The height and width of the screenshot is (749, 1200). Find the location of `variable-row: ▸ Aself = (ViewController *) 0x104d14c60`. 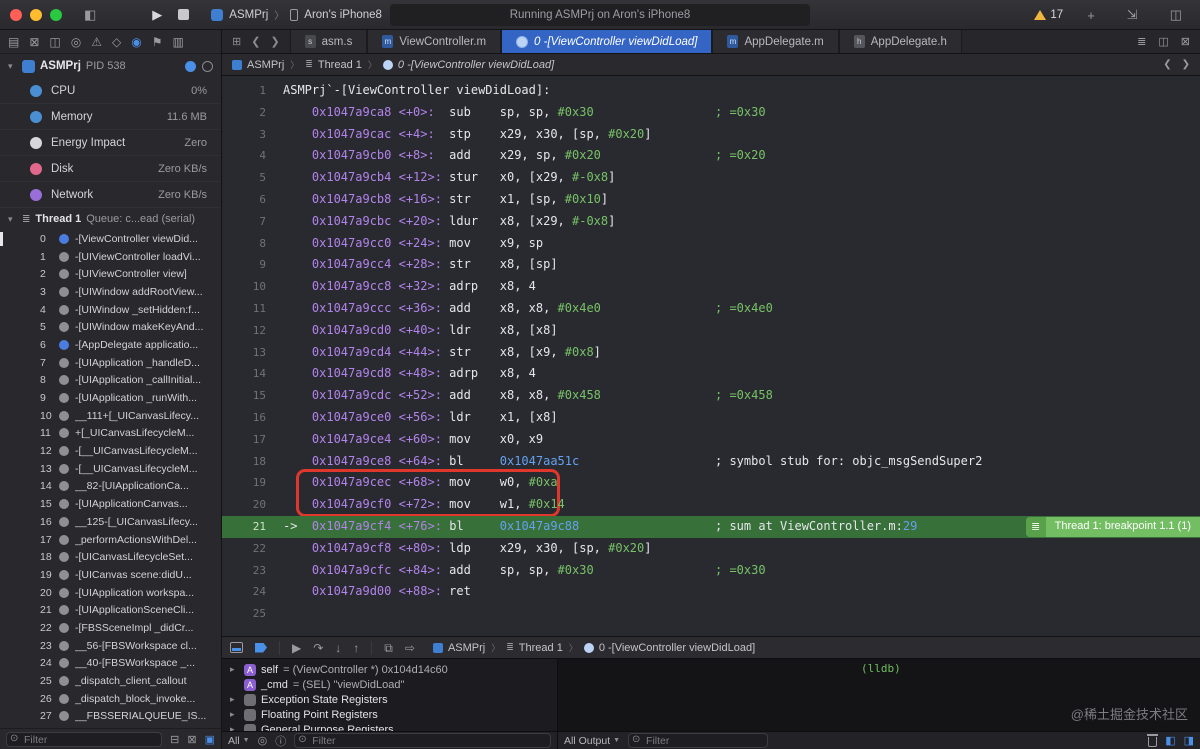

variable-row: ▸ Aself = (ViewController *) 0x104d14c60 is located at coordinates (389, 669).